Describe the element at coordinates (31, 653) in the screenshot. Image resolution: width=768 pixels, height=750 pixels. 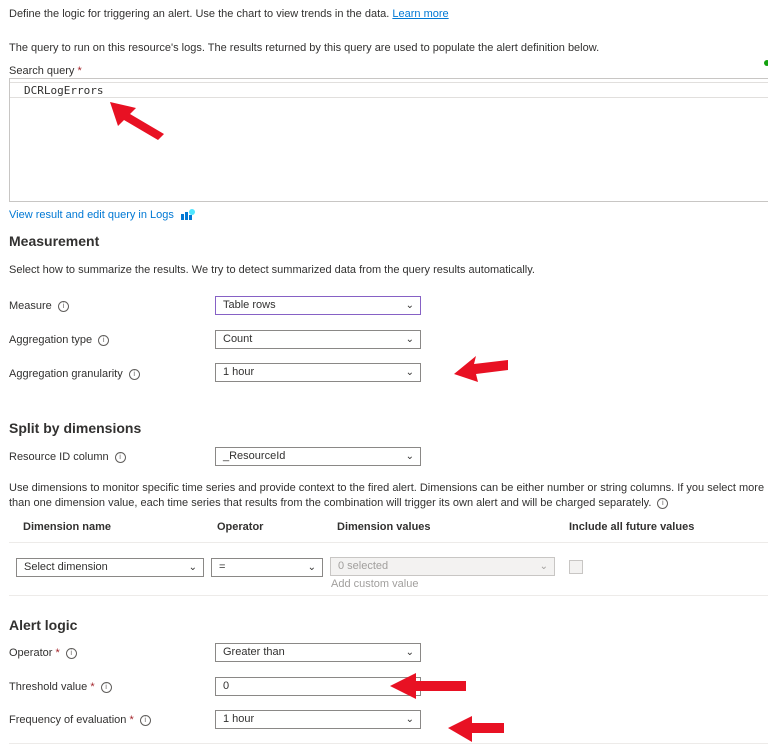
I see `operator-label-text: Operator` at that location.